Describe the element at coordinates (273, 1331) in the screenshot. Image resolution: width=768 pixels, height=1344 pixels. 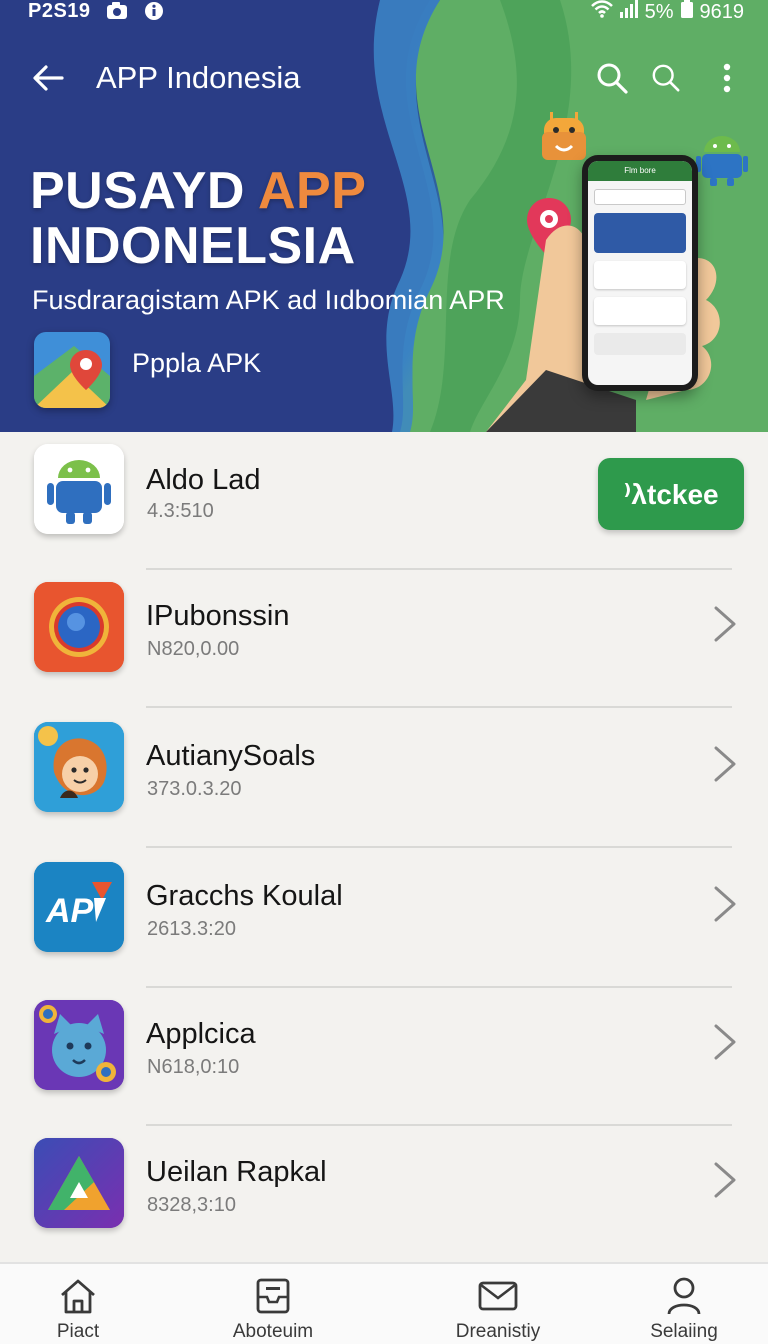
I see `nav-label: Aboteuim` at that location.